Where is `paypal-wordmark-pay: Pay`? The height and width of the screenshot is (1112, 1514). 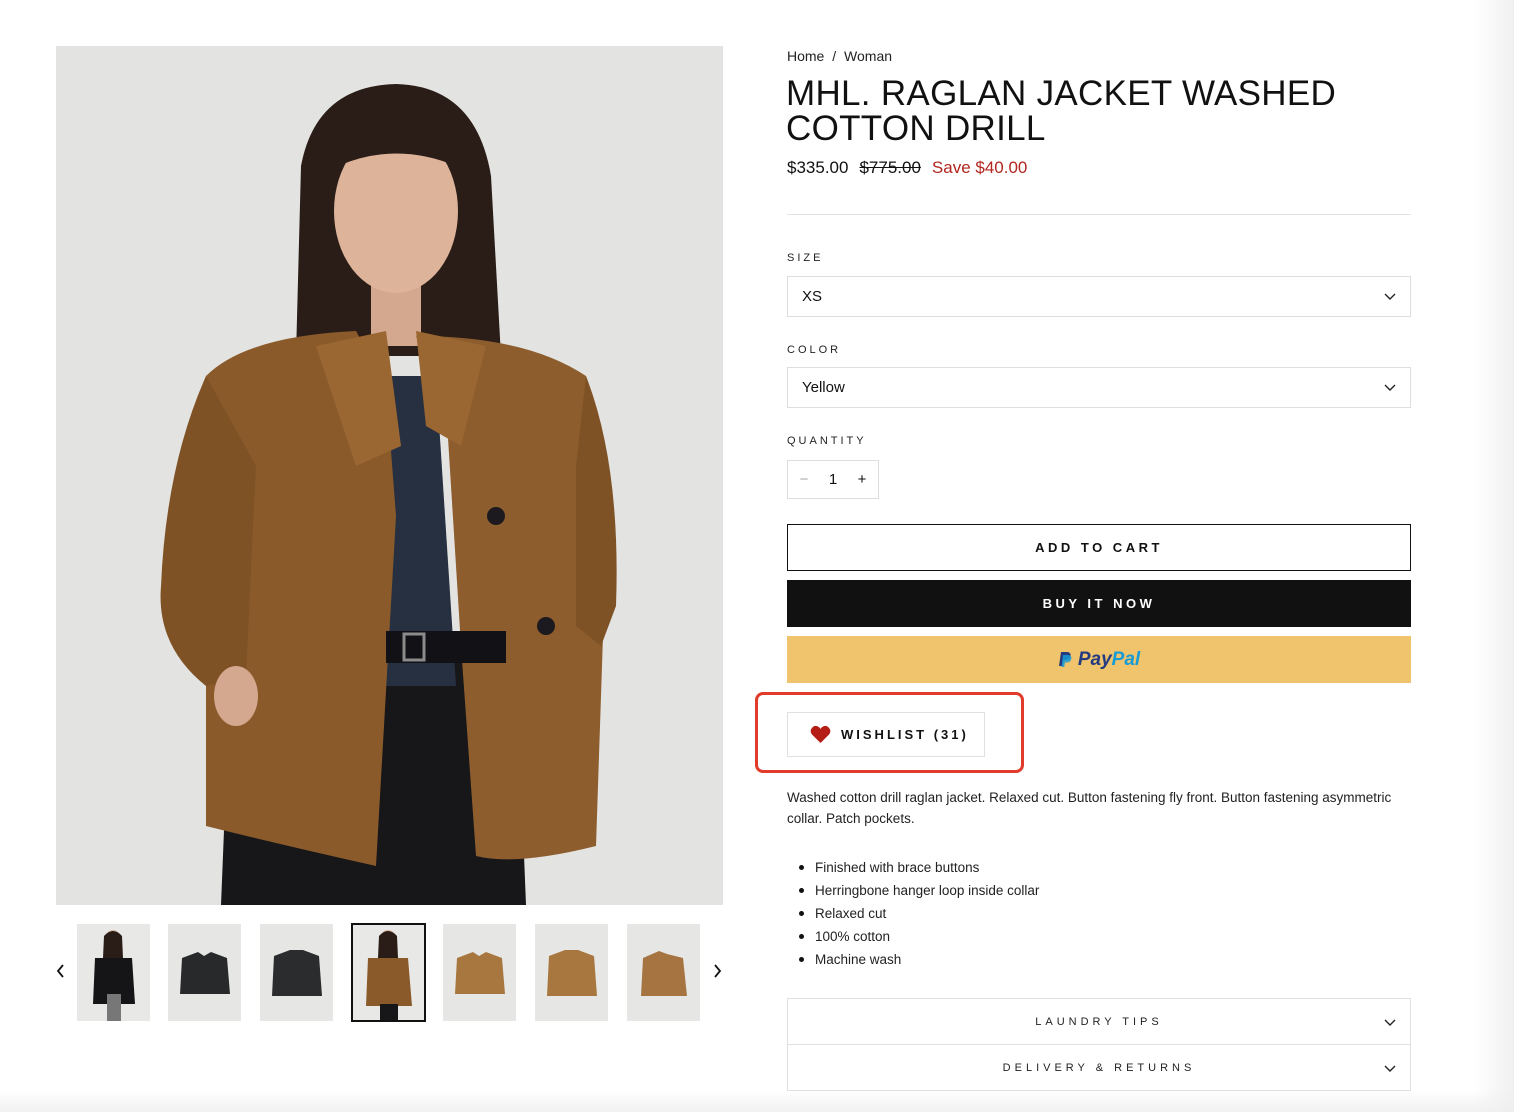
paypal-wordmark-pay: Pay is located at coordinates (1094, 659).